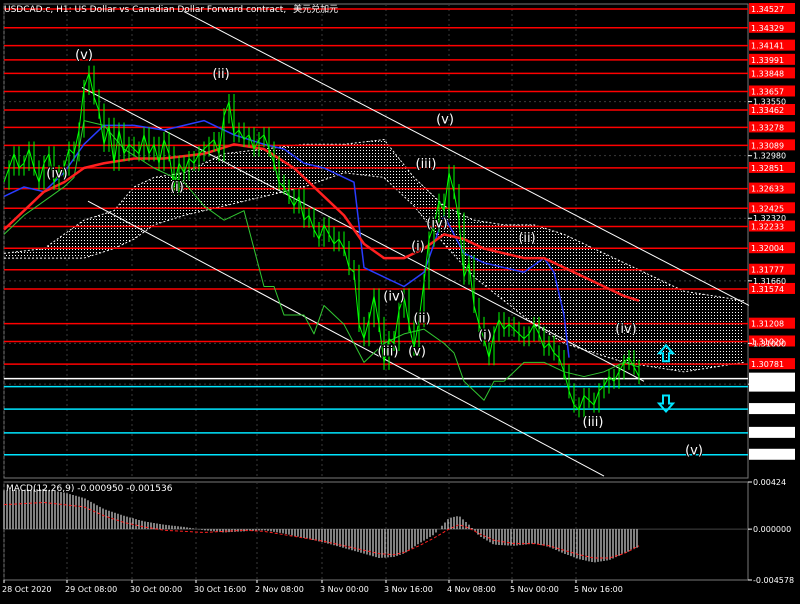 This screenshot has height=604, width=800. What do you see at coordinates (767, 409) in the screenshot?
I see `cyan-level-label: 1.30307` at bounding box center [767, 409].